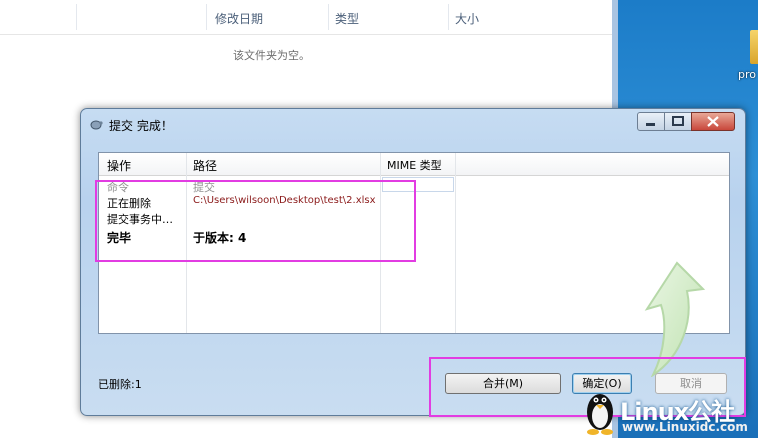  What do you see at coordinates (747, 74) in the screenshot?
I see `desktop-icon-label: pro` at bounding box center [747, 74].